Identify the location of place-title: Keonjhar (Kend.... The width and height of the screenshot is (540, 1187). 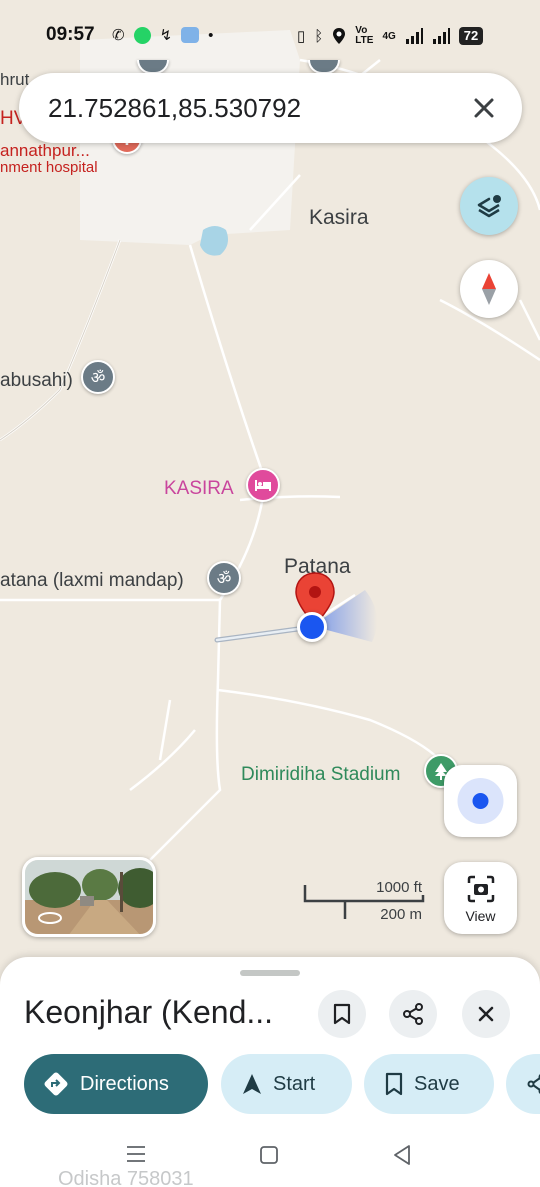
(149, 1012).